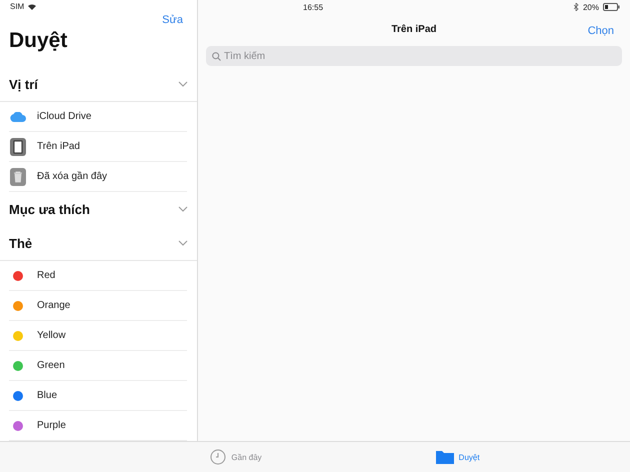 Image resolution: width=630 pixels, height=472 pixels. Describe the element at coordinates (414, 56) in the screenshot. I see `search-field: Tìm kiếm` at that location.